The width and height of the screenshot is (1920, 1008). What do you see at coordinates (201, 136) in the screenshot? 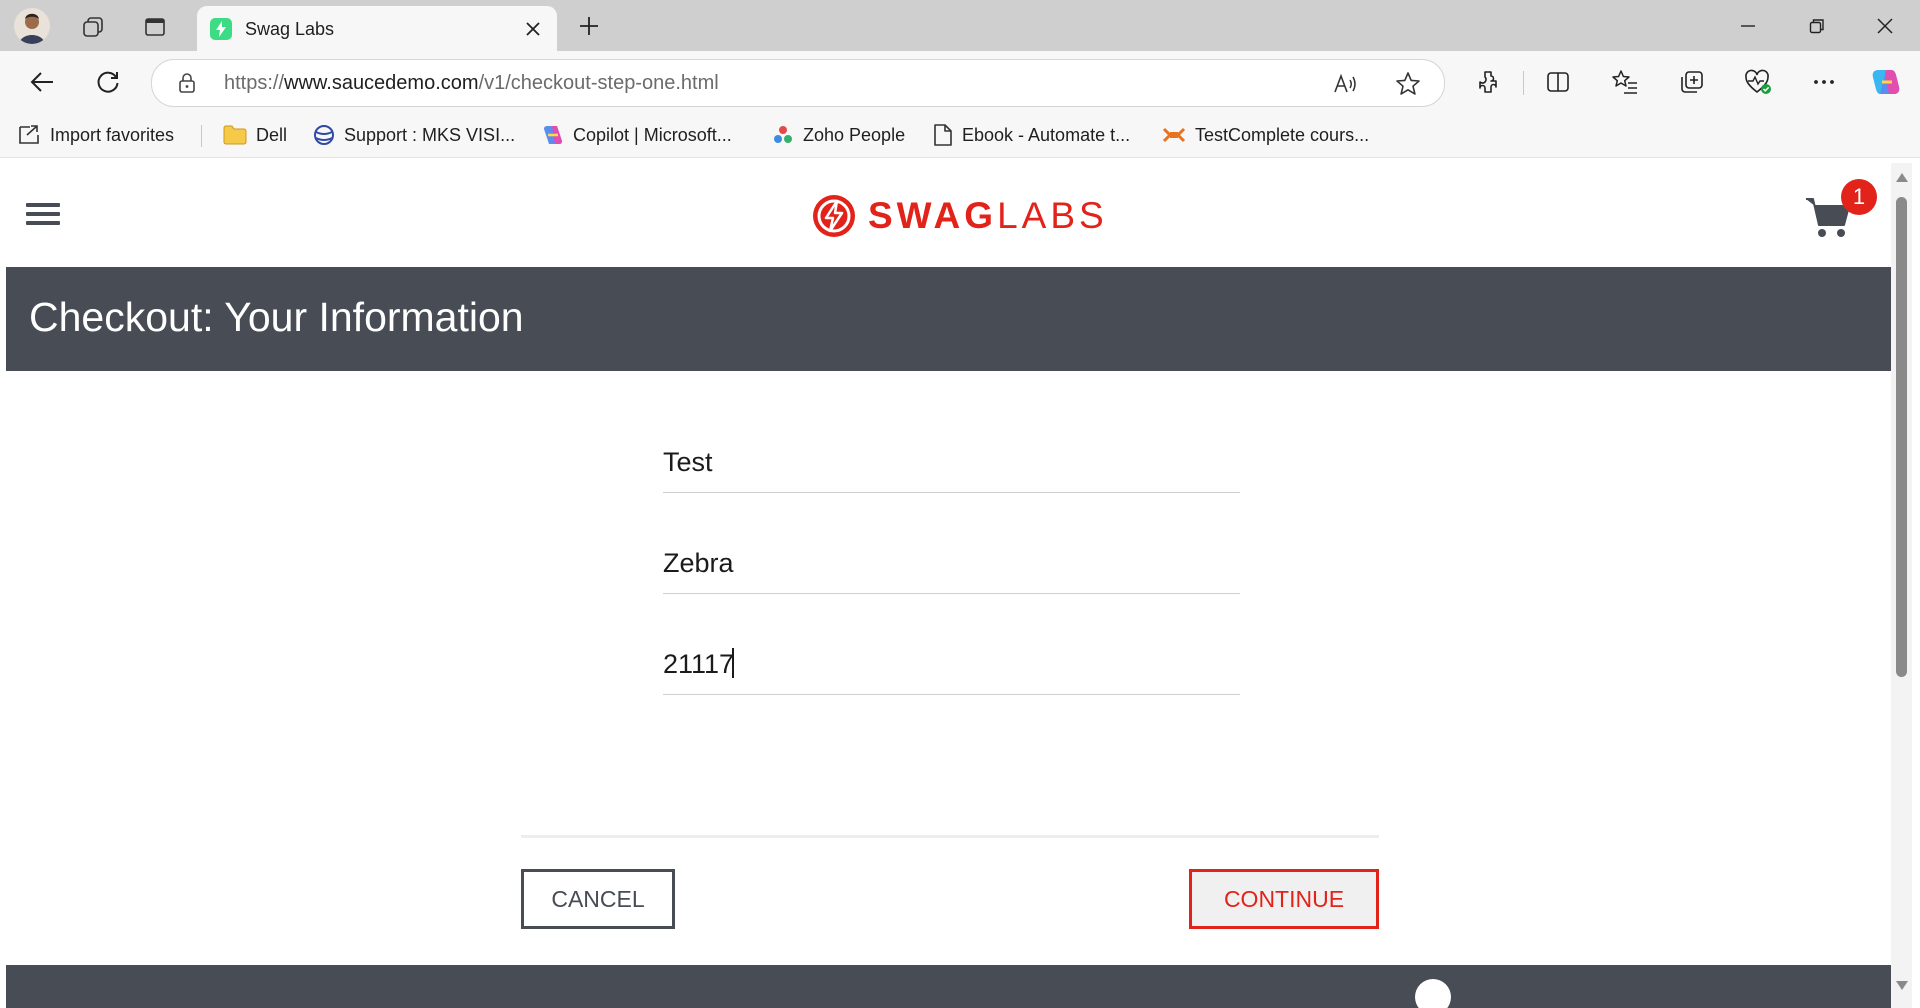
I see `bookmarks-separator` at bounding box center [201, 136].